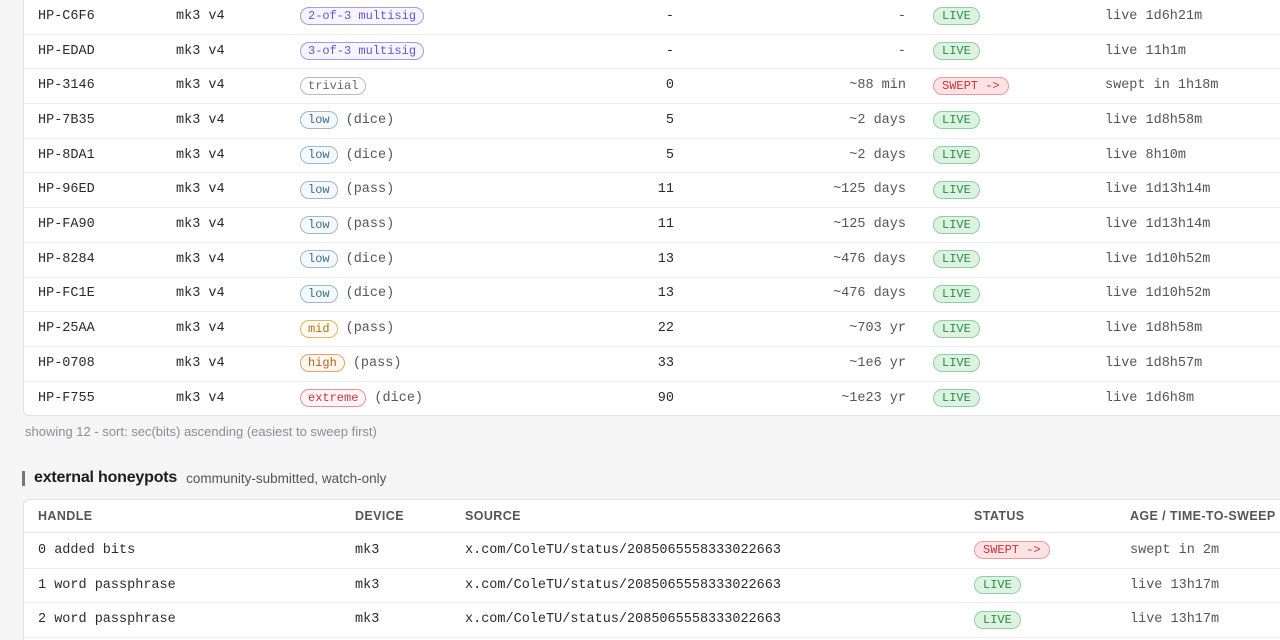 The height and width of the screenshot is (640, 1280). I want to click on time-to-sweep-cell: ~2 days, so click(877, 155).